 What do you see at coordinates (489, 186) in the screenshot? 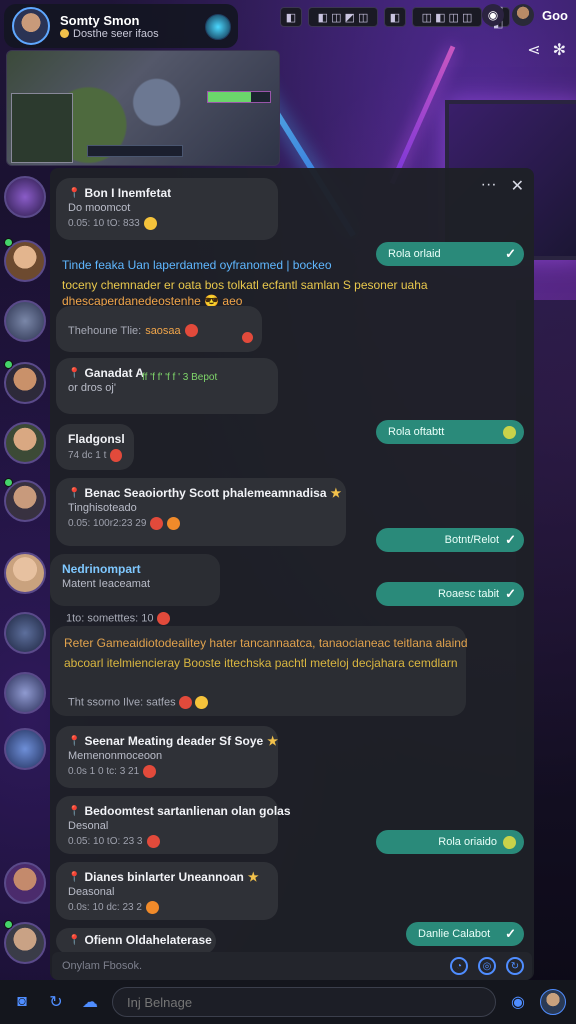
I see `more-icon: ···` at bounding box center [489, 186].